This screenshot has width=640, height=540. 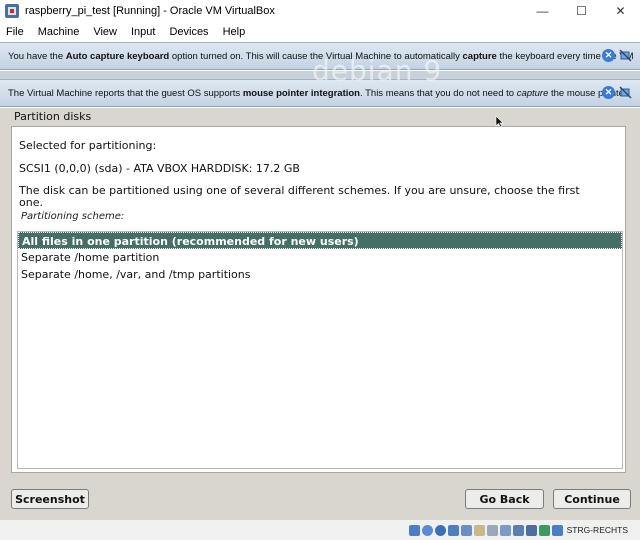 I want to click on window-controls: — ☐ ✕, so click(x=581, y=11).